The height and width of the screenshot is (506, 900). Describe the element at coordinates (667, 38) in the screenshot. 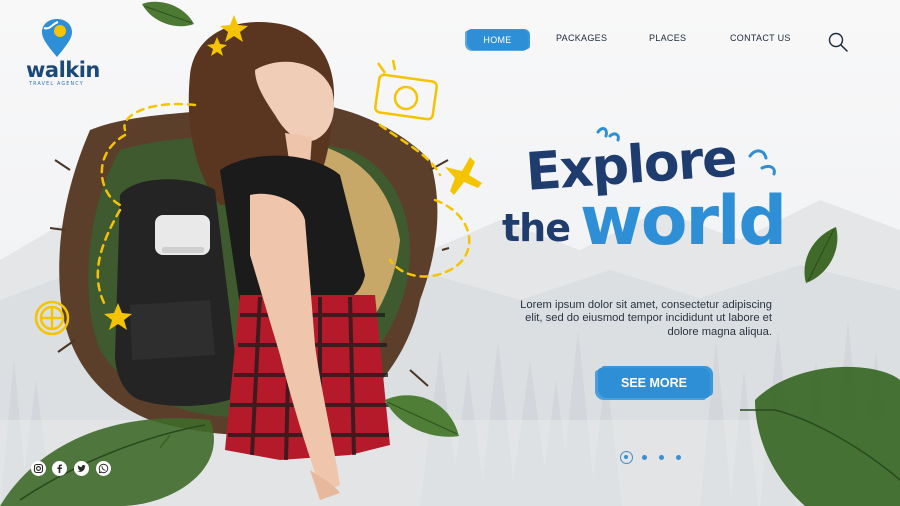

I see `nav-item-places: PLACES` at that location.